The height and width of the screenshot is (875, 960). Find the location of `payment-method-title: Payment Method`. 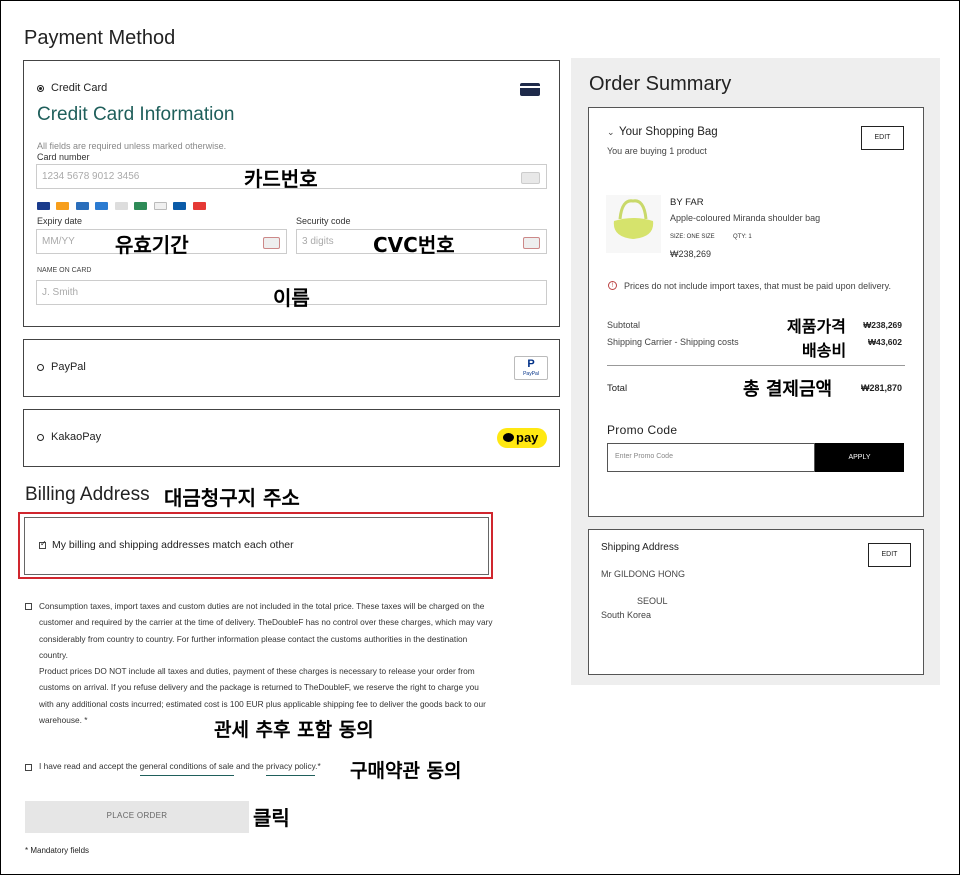

payment-method-title: Payment Method is located at coordinates (100, 38).